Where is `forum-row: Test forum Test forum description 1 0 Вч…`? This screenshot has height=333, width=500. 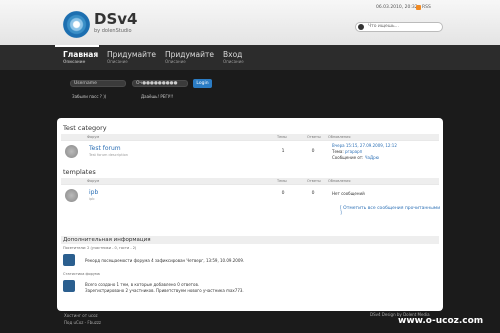
forum-row: Test forum Test forum description 1 0 Вч… is located at coordinates (250, 151).